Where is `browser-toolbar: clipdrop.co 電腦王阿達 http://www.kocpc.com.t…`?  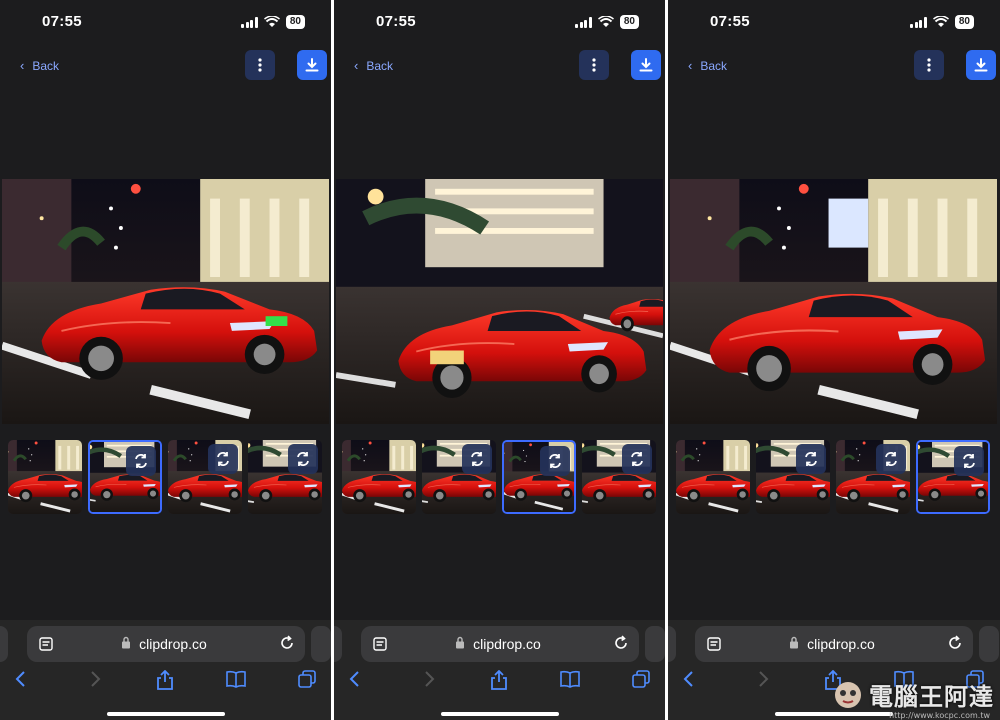 browser-toolbar: clipdrop.co 電腦王阿達 http://www.kocpc.com.t… is located at coordinates (834, 670).